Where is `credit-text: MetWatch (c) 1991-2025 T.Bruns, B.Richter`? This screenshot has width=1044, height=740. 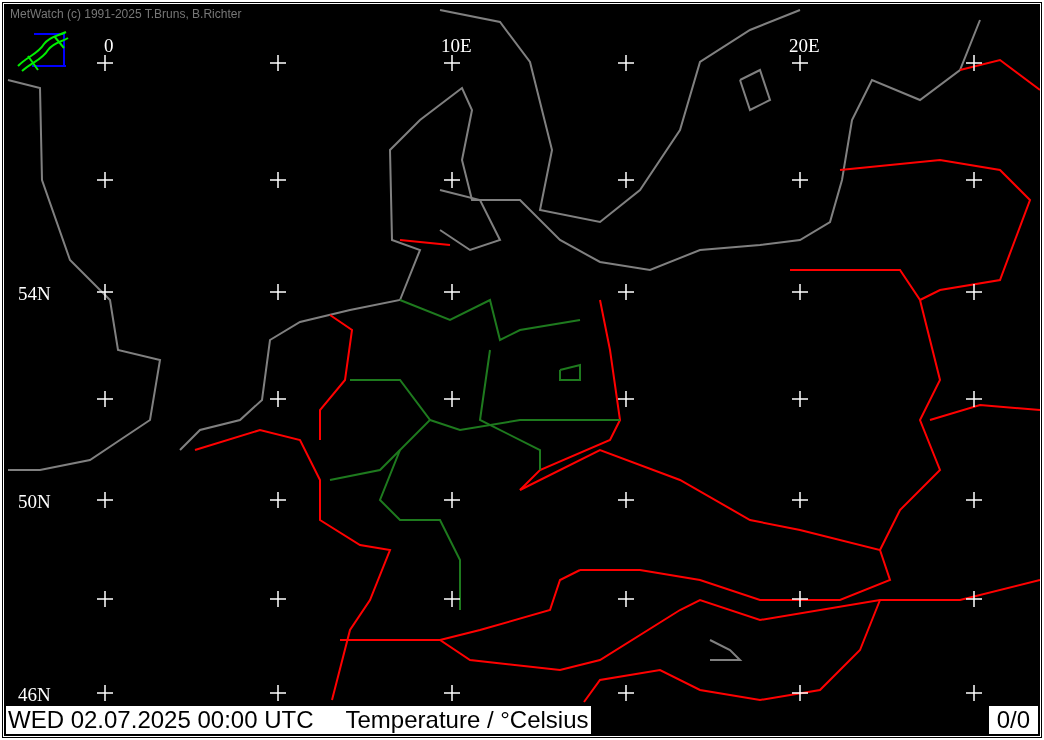 credit-text: MetWatch (c) 1991-2025 T.Bruns, B.Richter is located at coordinates (126, 14).